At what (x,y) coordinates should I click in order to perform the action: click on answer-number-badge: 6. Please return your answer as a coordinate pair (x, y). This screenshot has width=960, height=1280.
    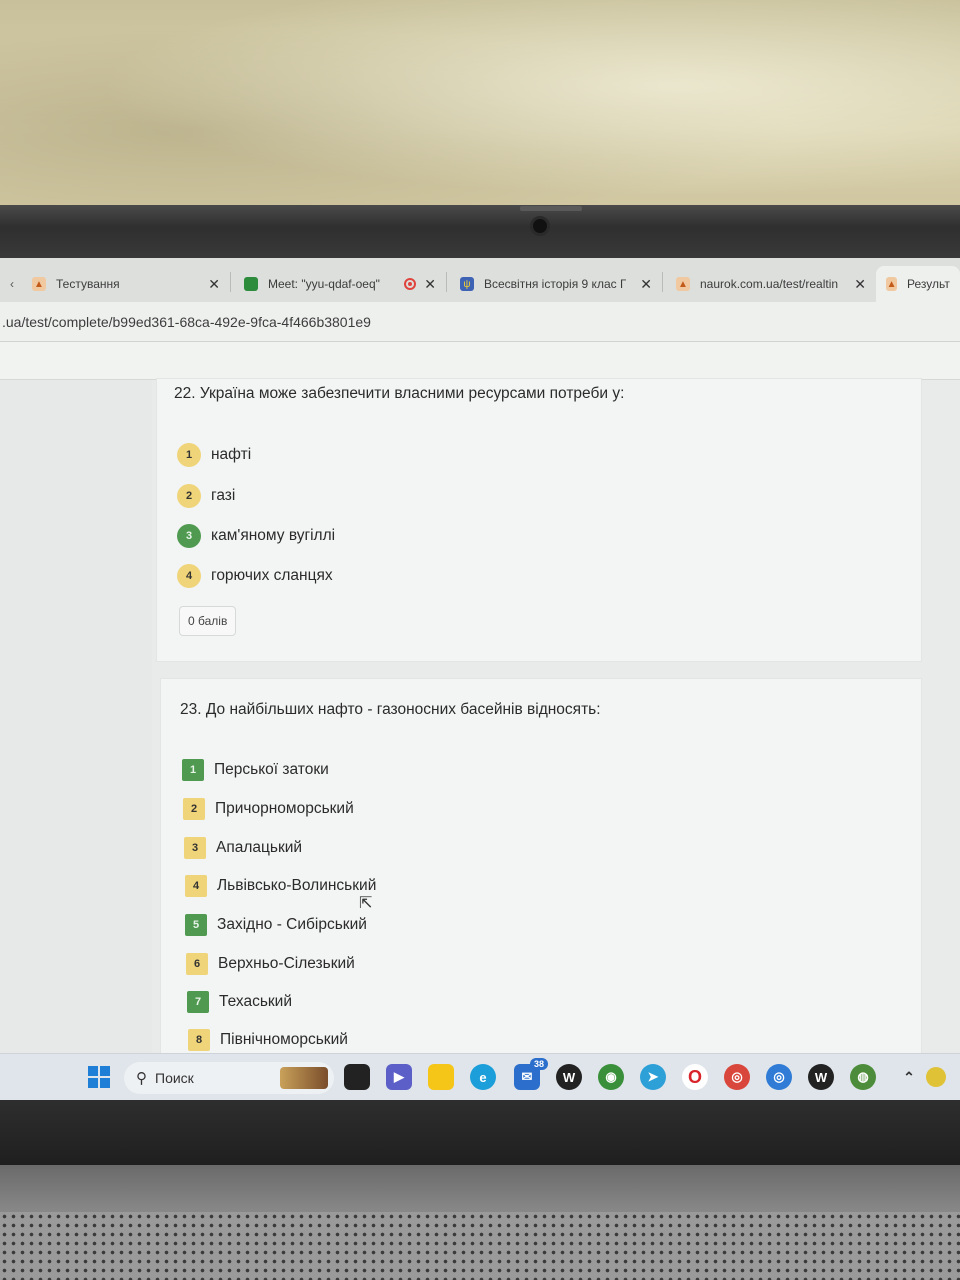
    Looking at the image, I should click on (197, 964).